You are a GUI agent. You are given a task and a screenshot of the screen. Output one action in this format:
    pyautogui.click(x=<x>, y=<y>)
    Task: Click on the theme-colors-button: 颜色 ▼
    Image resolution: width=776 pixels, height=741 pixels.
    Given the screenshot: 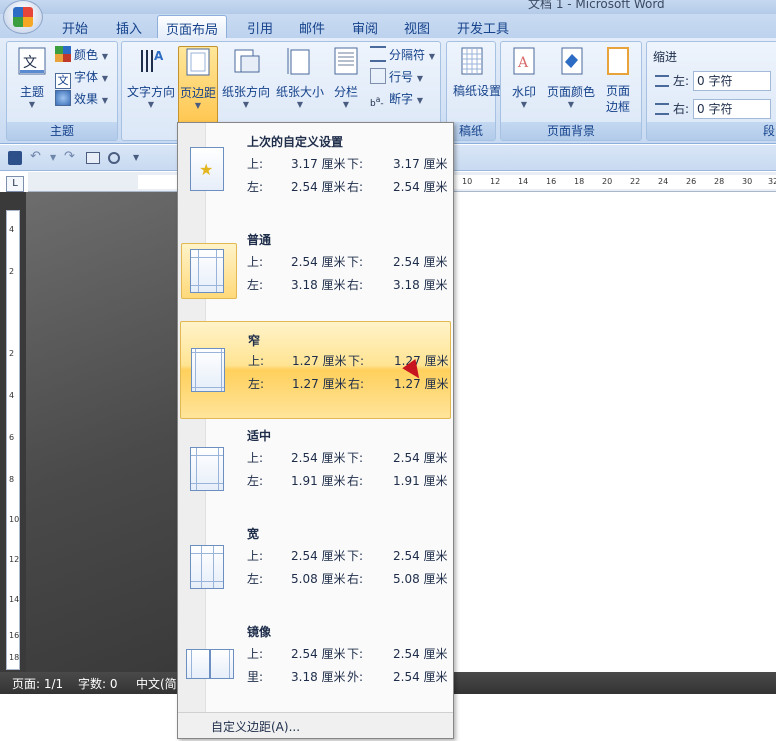 What is the action you would take?
    pyautogui.click(x=81, y=55)
    